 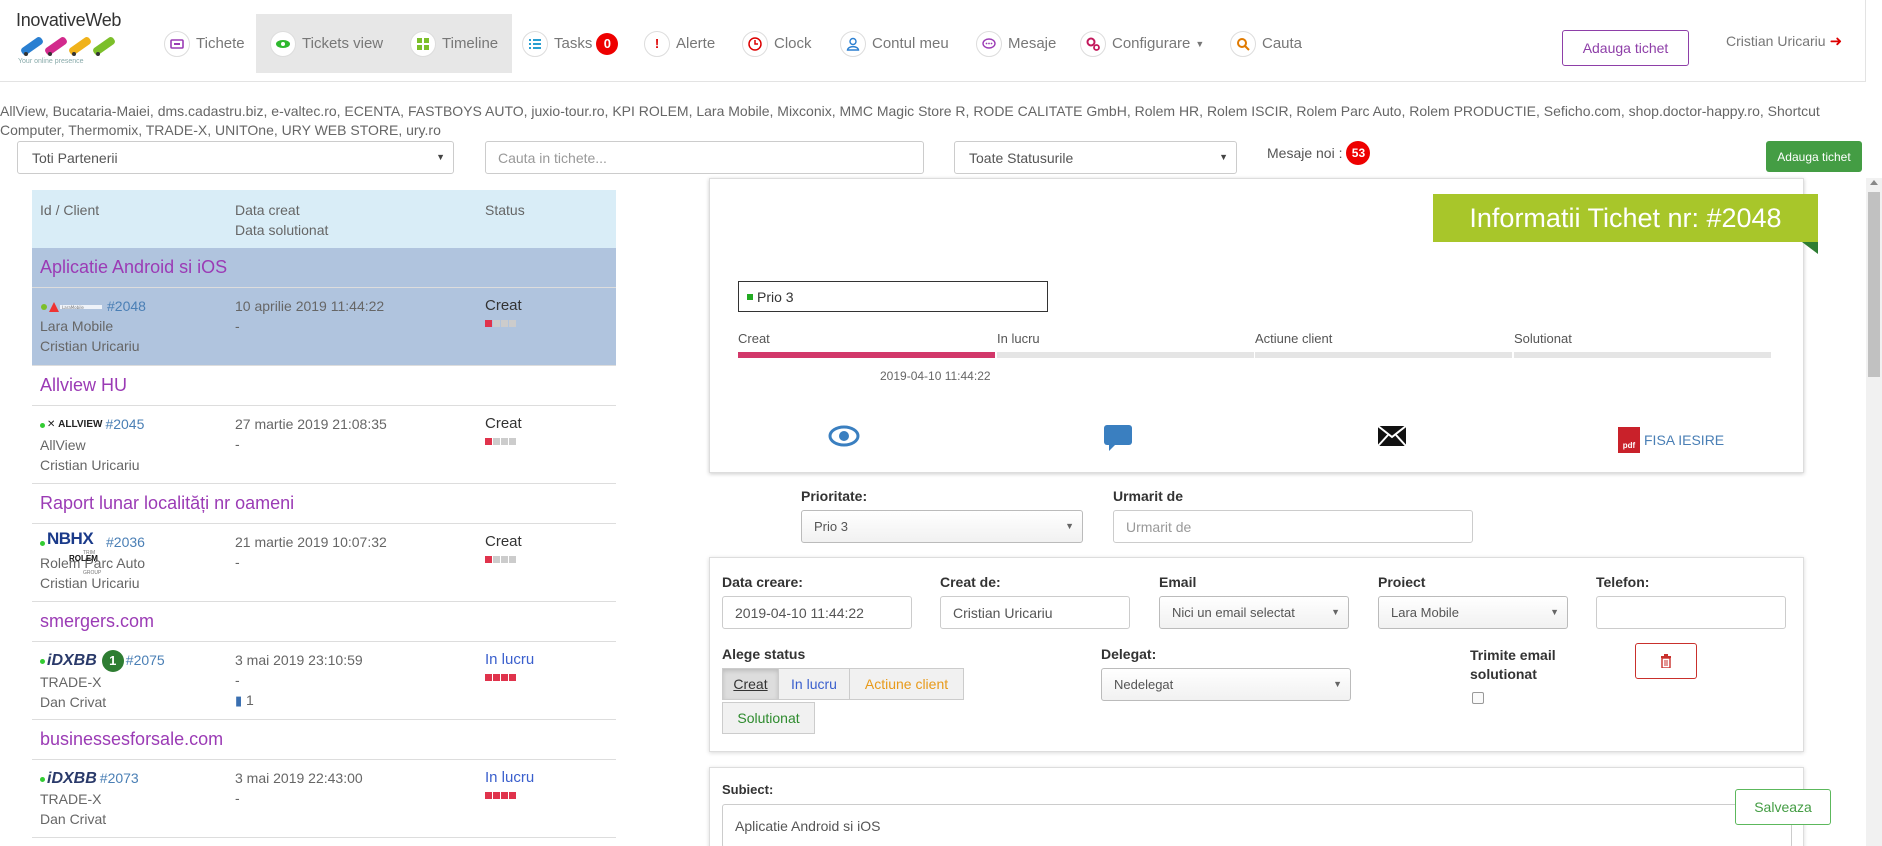 I want to click on logout-icon: ➜, so click(x=1836, y=41).